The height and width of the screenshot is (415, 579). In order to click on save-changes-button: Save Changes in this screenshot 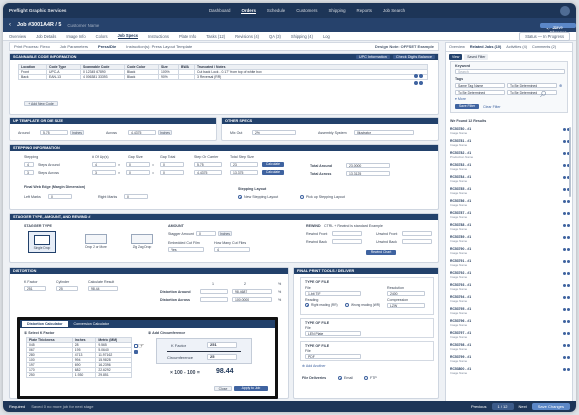, I will do `click(558, 28)`.